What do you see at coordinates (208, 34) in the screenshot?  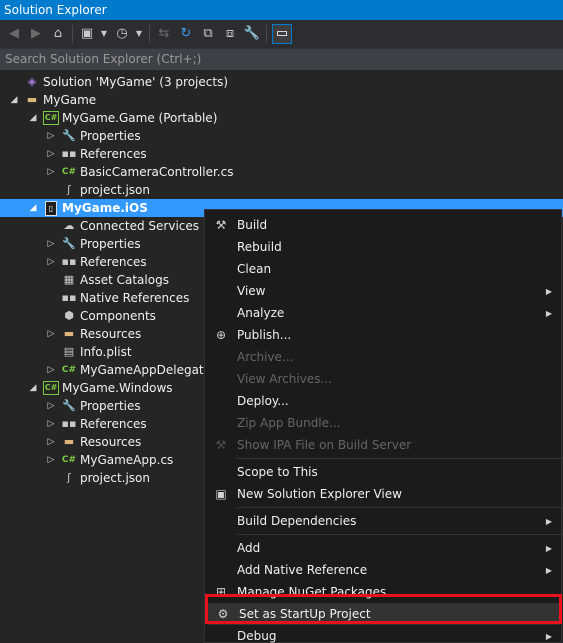 I see `collapse-all-icon: ⧉` at bounding box center [208, 34].